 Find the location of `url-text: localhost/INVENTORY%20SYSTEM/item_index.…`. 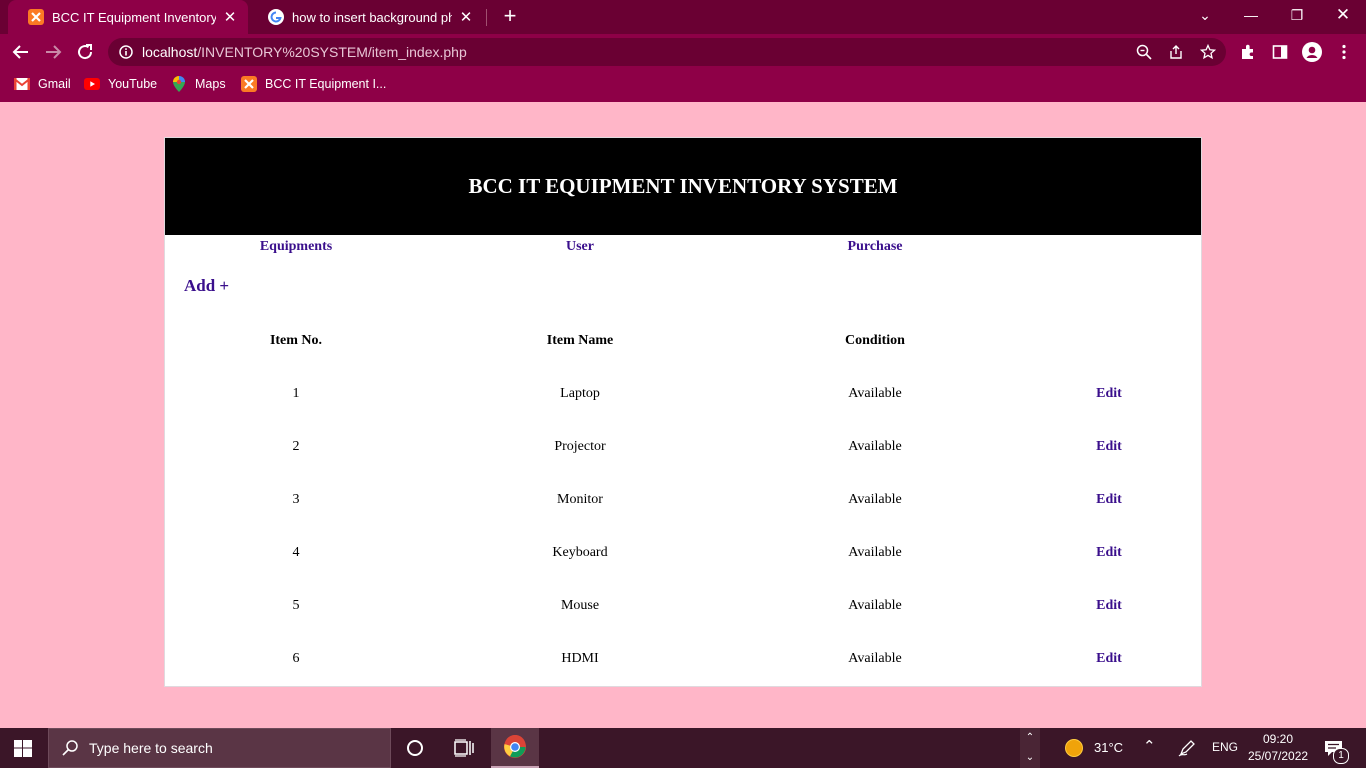

url-text: localhost/INVENTORY%20SYSTEM/item_index.… is located at coordinates (304, 52).